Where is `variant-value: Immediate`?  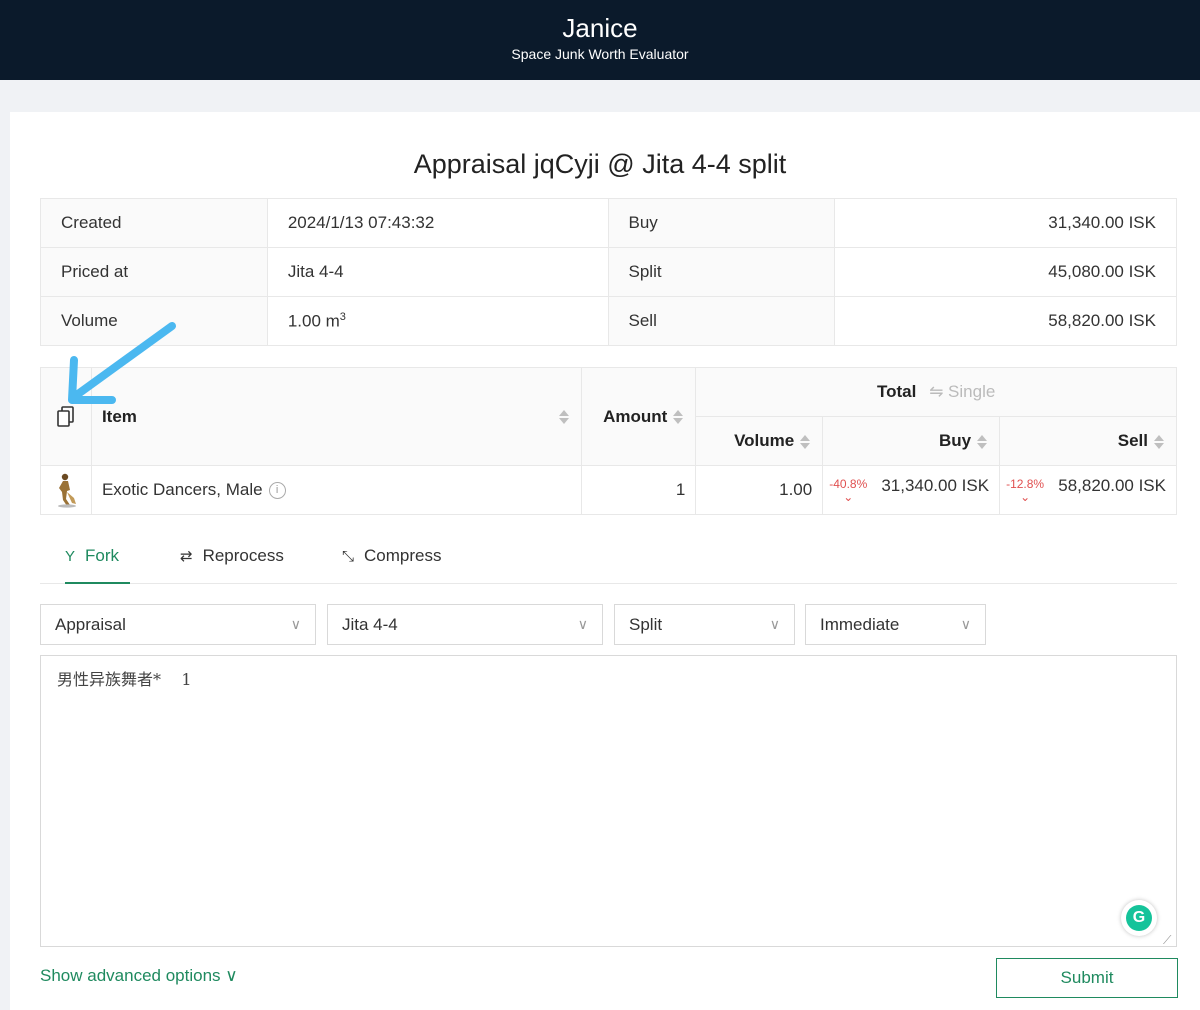
variant-value: Immediate is located at coordinates (860, 624).